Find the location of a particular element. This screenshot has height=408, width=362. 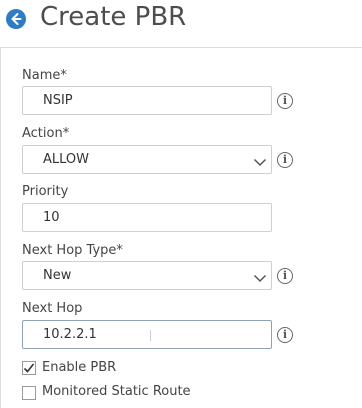

text-cursor is located at coordinates (150, 335).